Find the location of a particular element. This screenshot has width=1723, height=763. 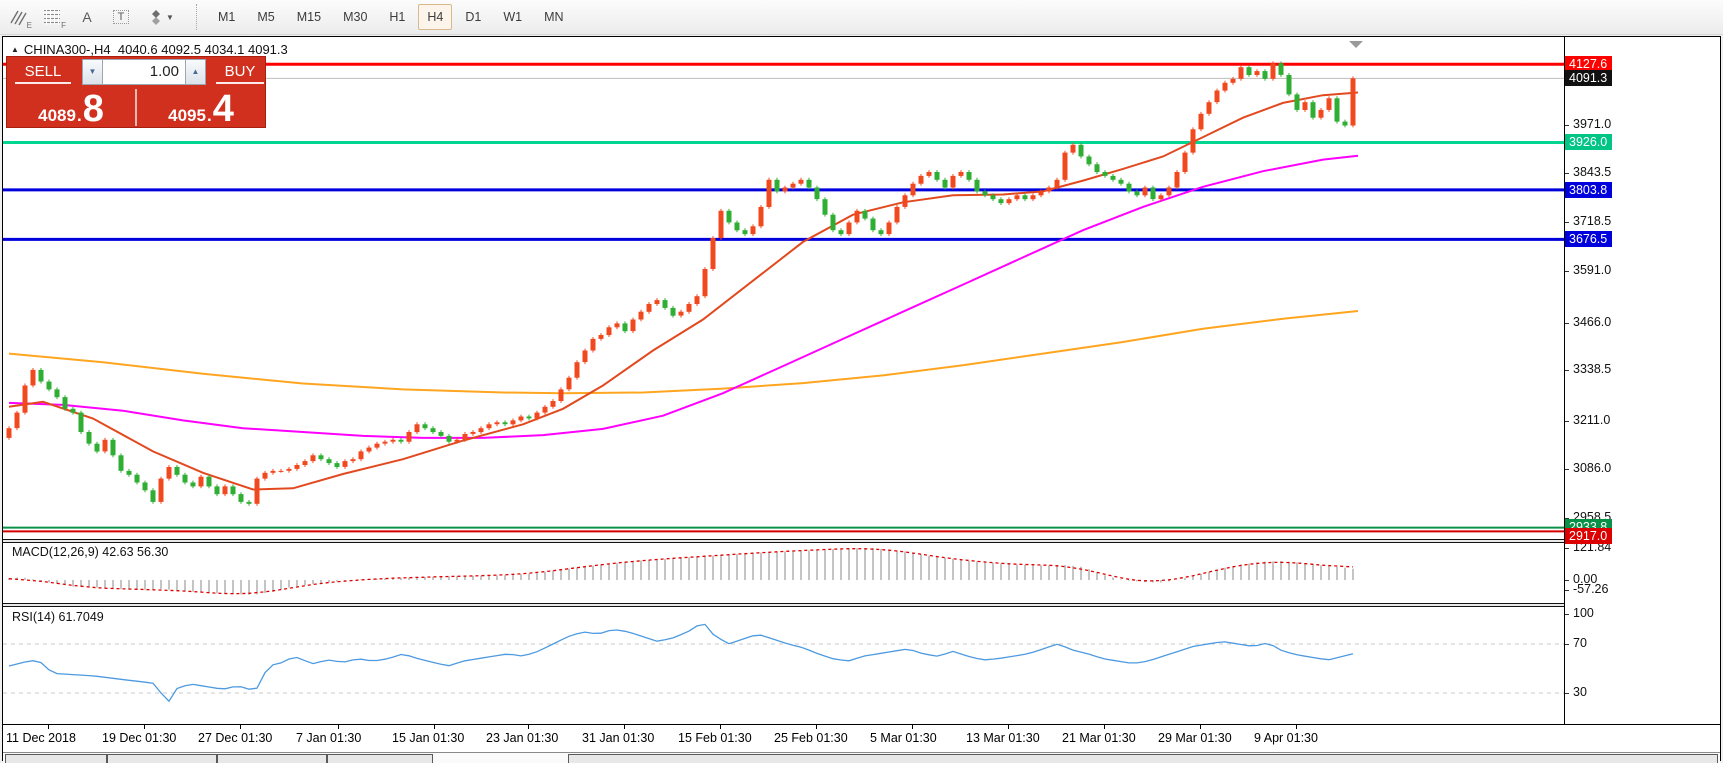

text-tool-button: A is located at coordinates (87, 17).